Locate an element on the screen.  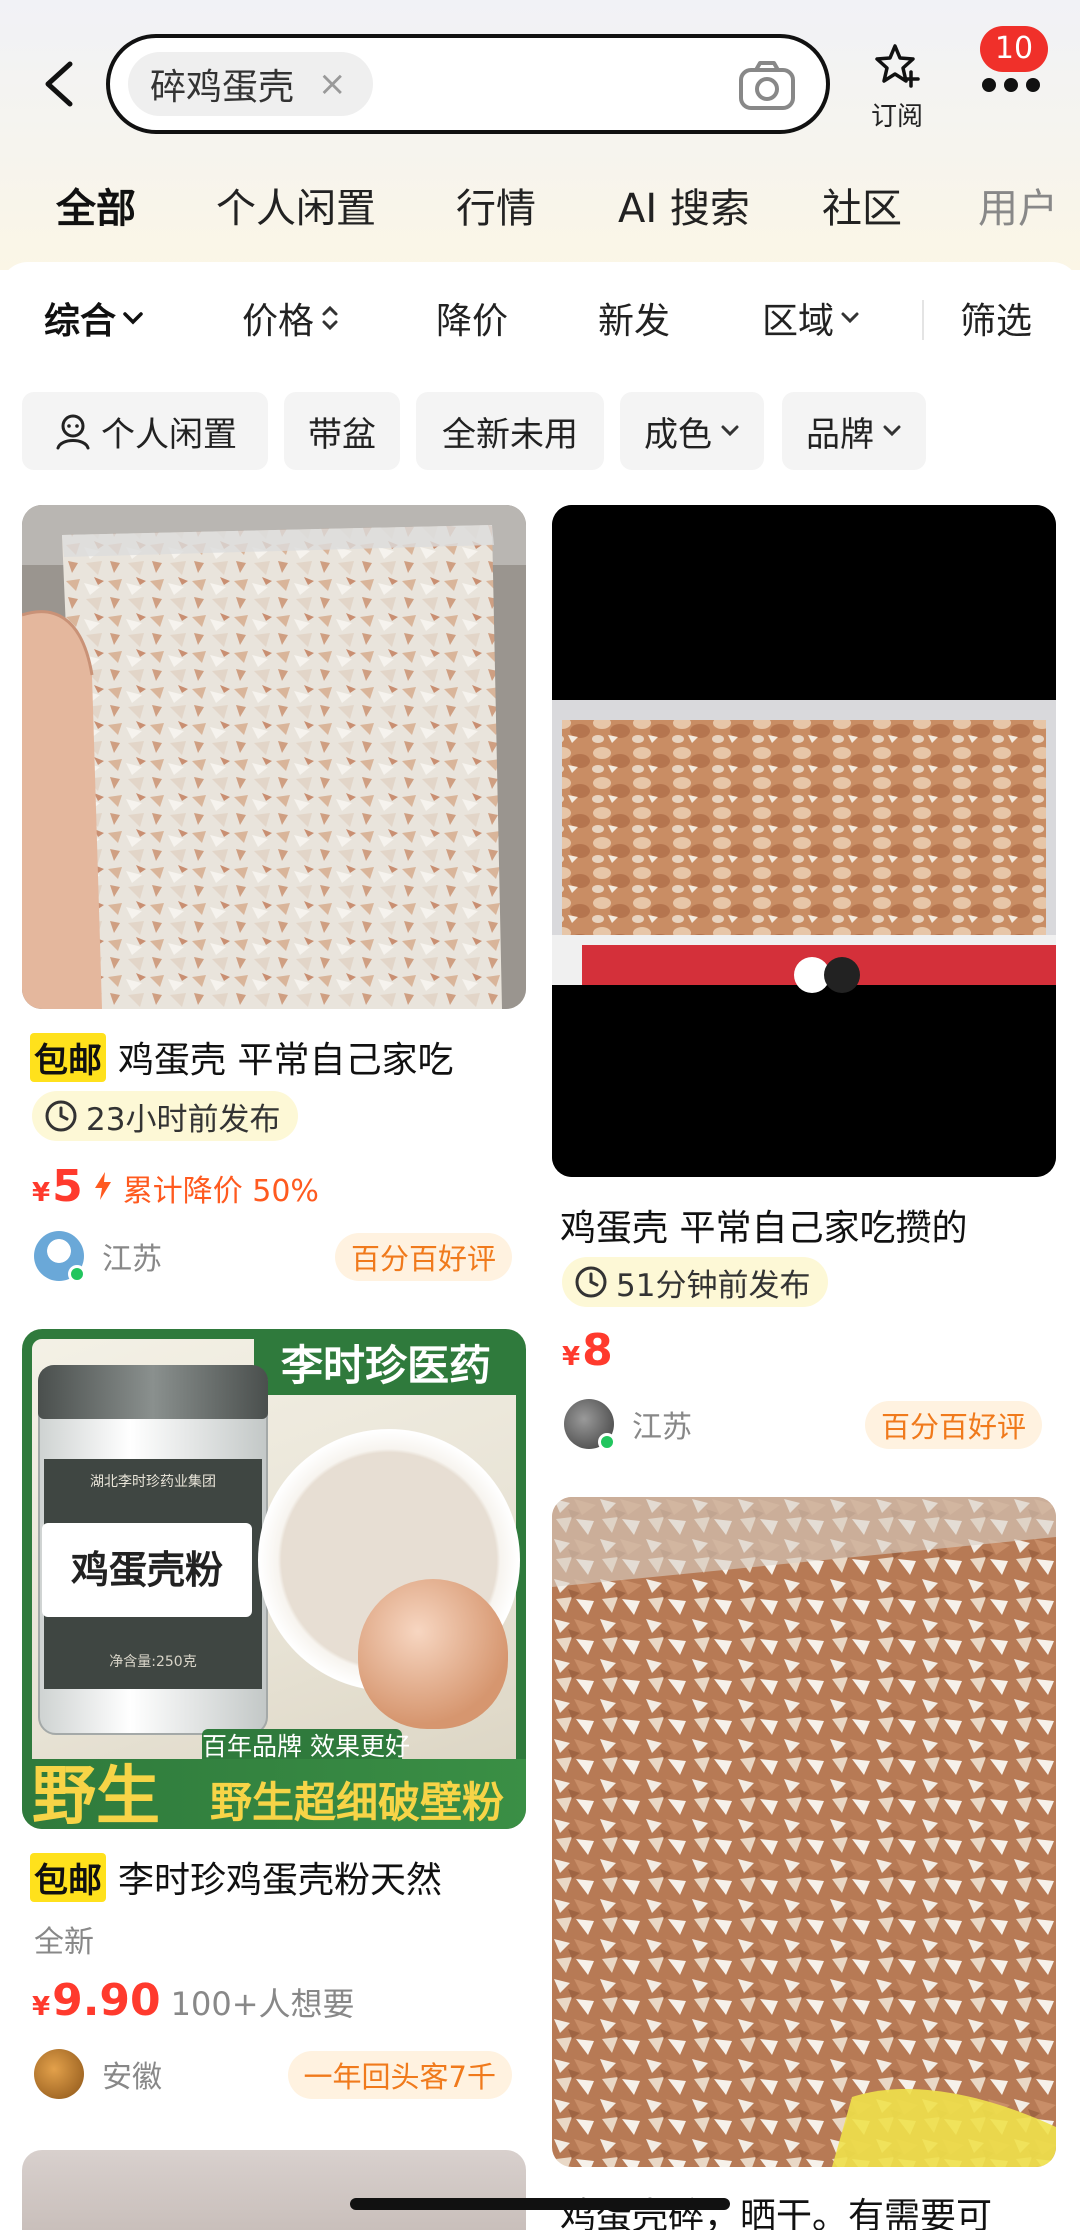
search-box: 碎鸡蛋壳 × is located at coordinates (468, 84).